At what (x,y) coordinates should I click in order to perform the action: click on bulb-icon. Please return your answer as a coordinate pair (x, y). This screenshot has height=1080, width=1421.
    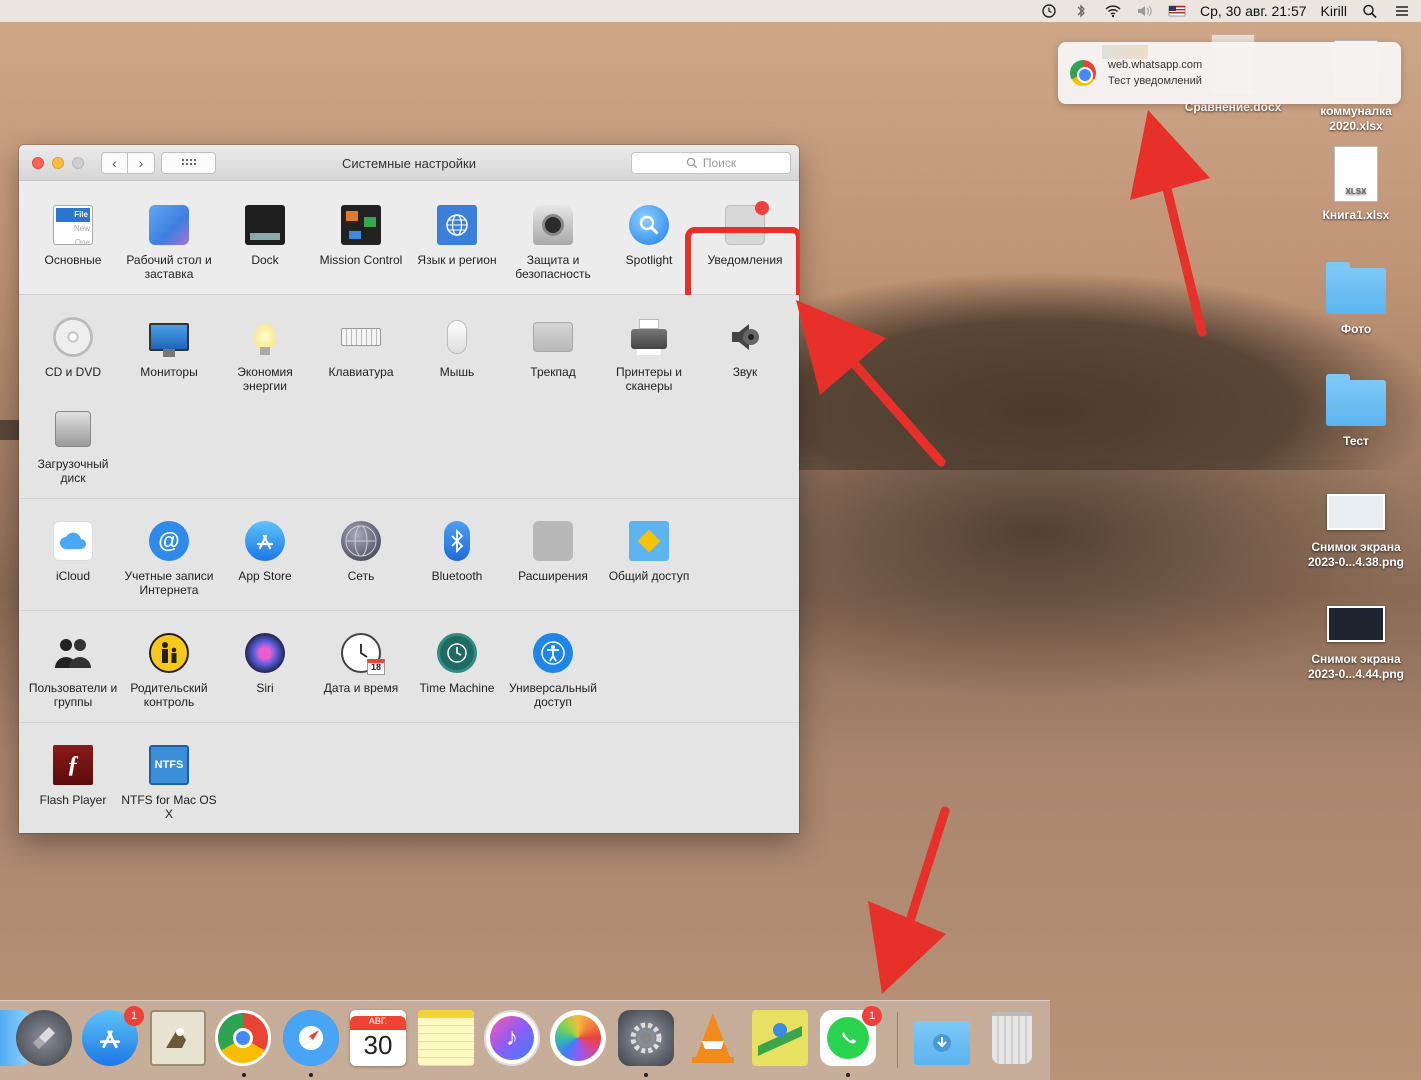
    Looking at the image, I should click on (265, 337).